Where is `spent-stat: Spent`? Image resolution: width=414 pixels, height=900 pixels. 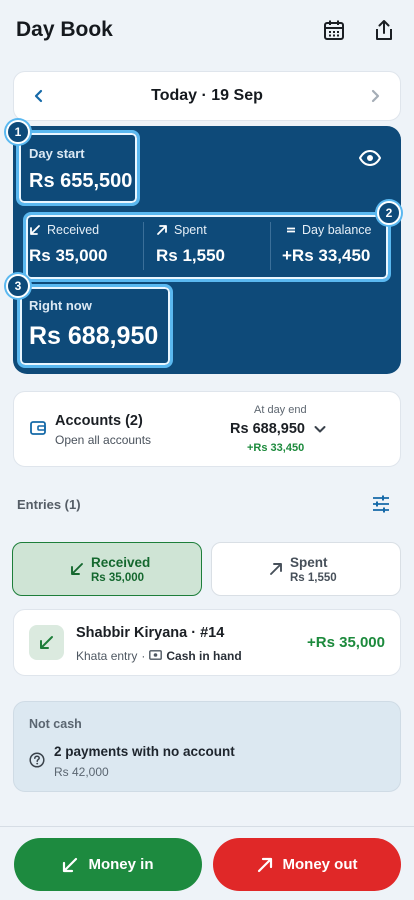 spent-stat: Spent is located at coordinates (181, 230).